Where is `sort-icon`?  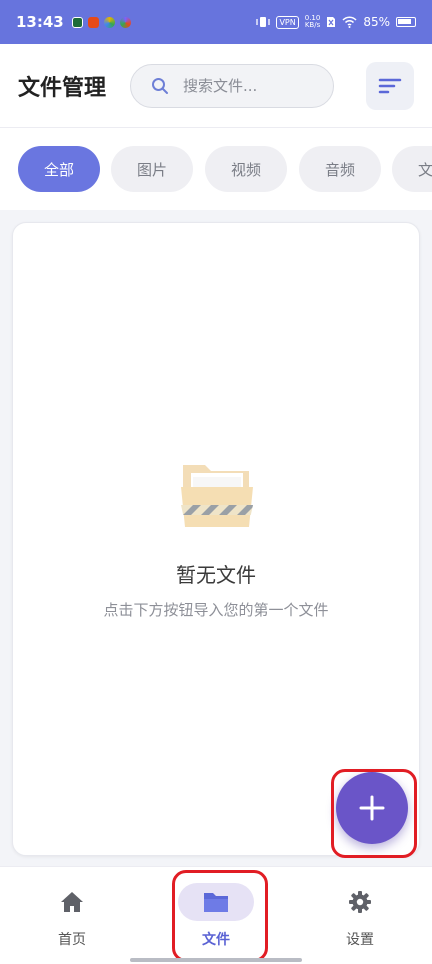 sort-icon is located at coordinates (390, 85).